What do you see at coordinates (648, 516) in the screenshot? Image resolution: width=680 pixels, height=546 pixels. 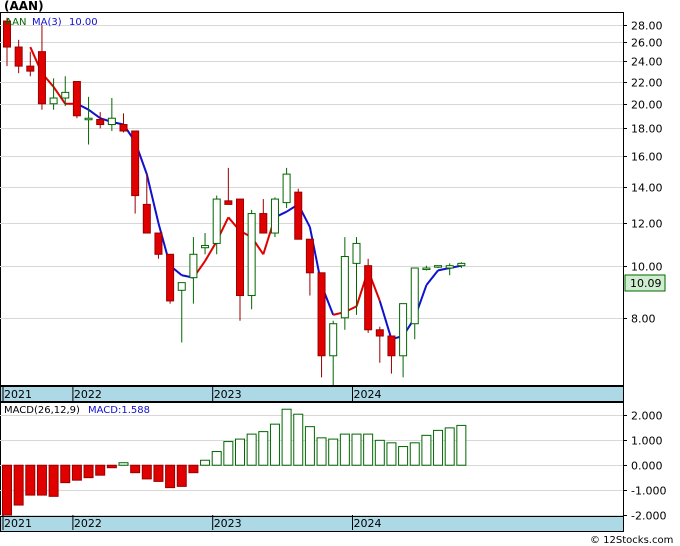 I see `macd-tick-label: -2.000` at bounding box center [648, 516].